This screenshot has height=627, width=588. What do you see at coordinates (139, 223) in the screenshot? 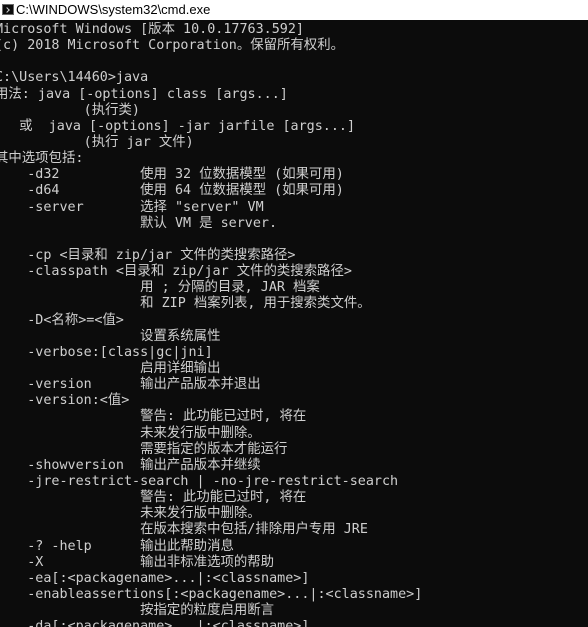
I see `console-line: 默认 VM 是 server.` at bounding box center [139, 223].